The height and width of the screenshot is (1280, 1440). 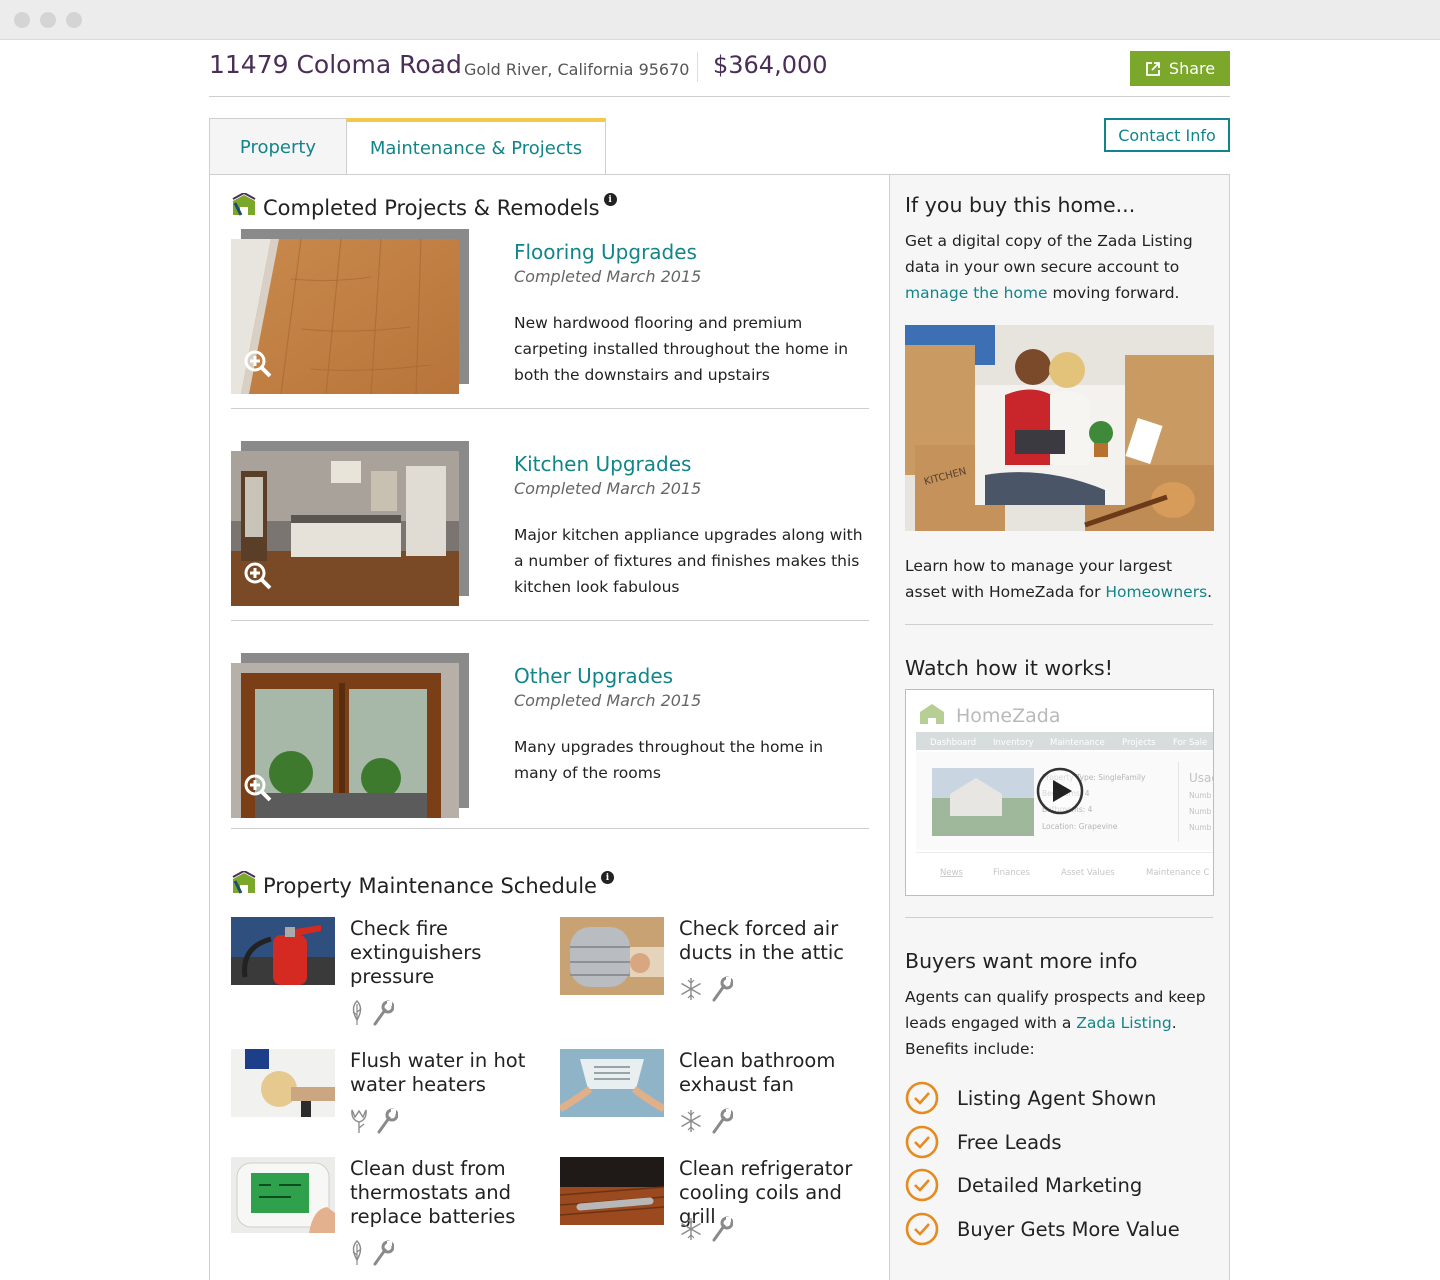 What do you see at coordinates (719, 96) in the screenshot?
I see `header-rule` at bounding box center [719, 96].